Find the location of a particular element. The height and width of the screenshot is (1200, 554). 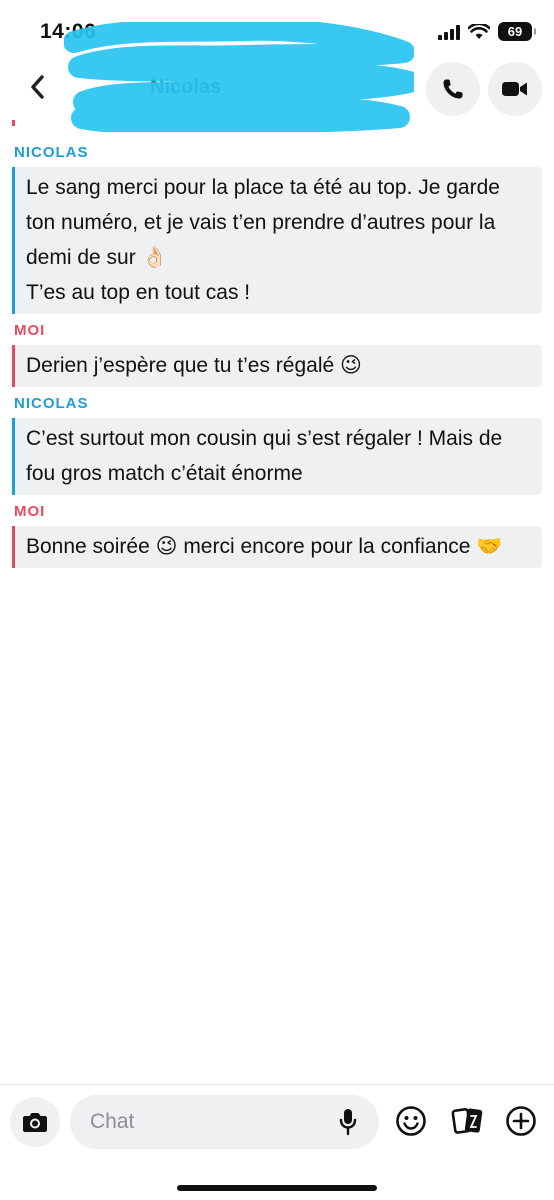

message-bubble: Derien j’espère que tu t’es régalé 😉 is located at coordinates (277, 366).